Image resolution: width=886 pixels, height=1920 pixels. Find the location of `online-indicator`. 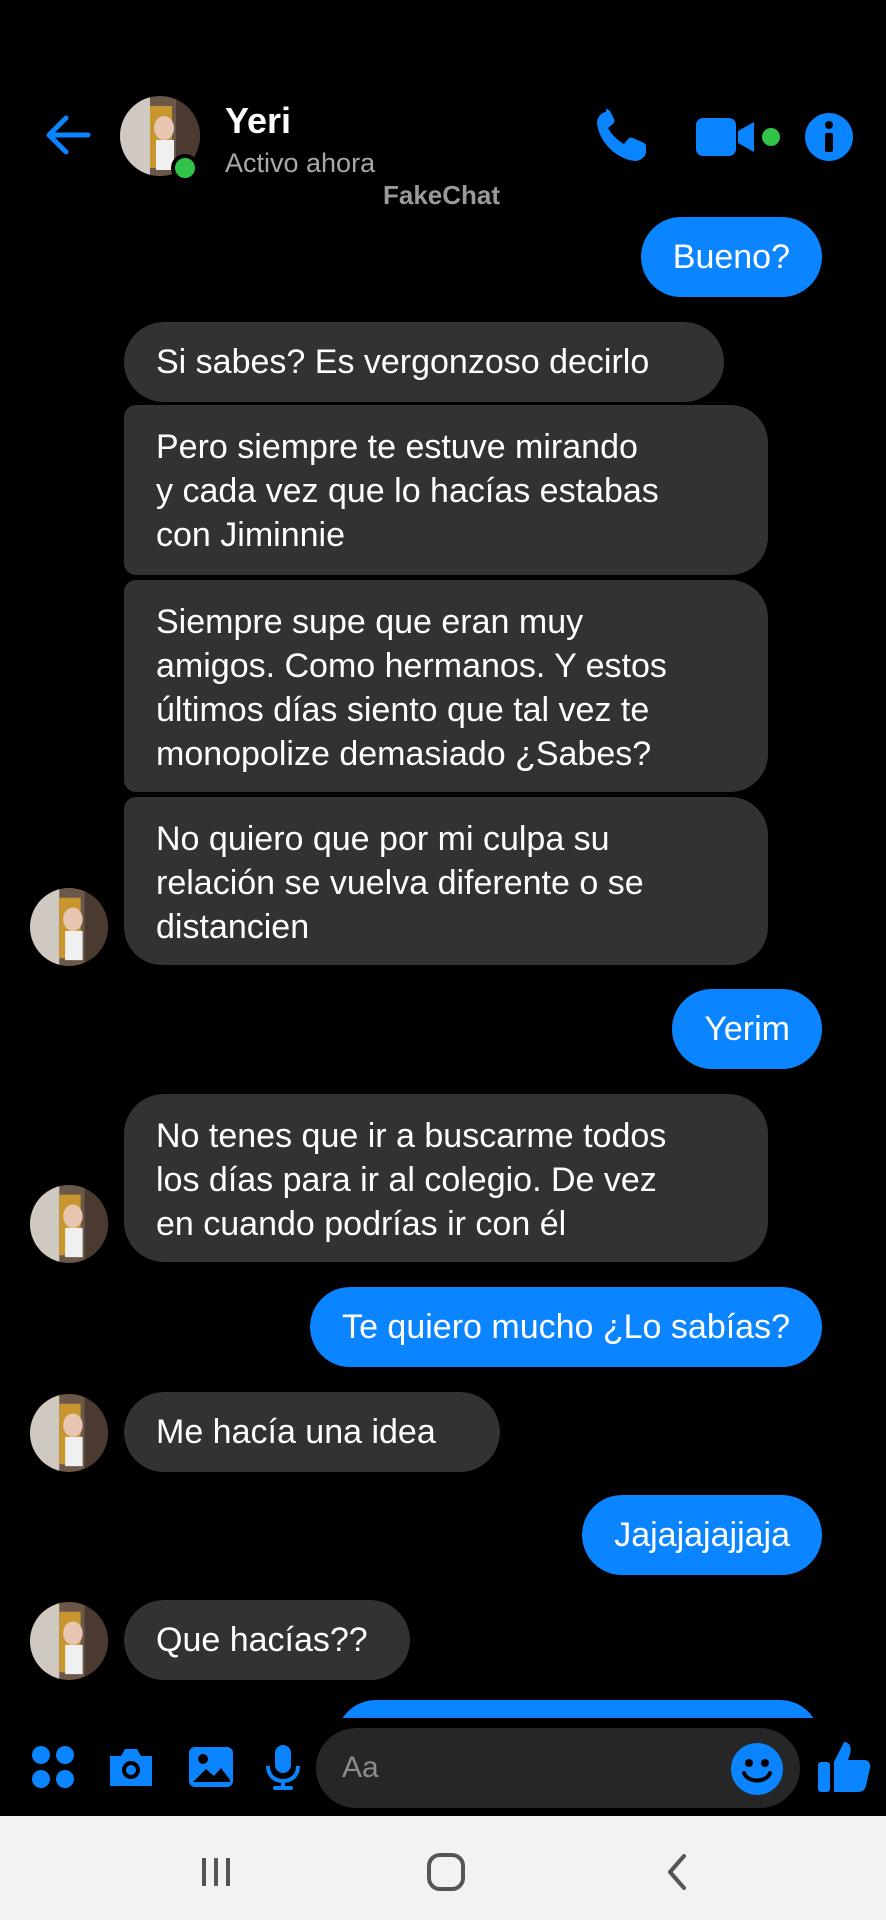

online-indicator is located at coordinates (185, 168).